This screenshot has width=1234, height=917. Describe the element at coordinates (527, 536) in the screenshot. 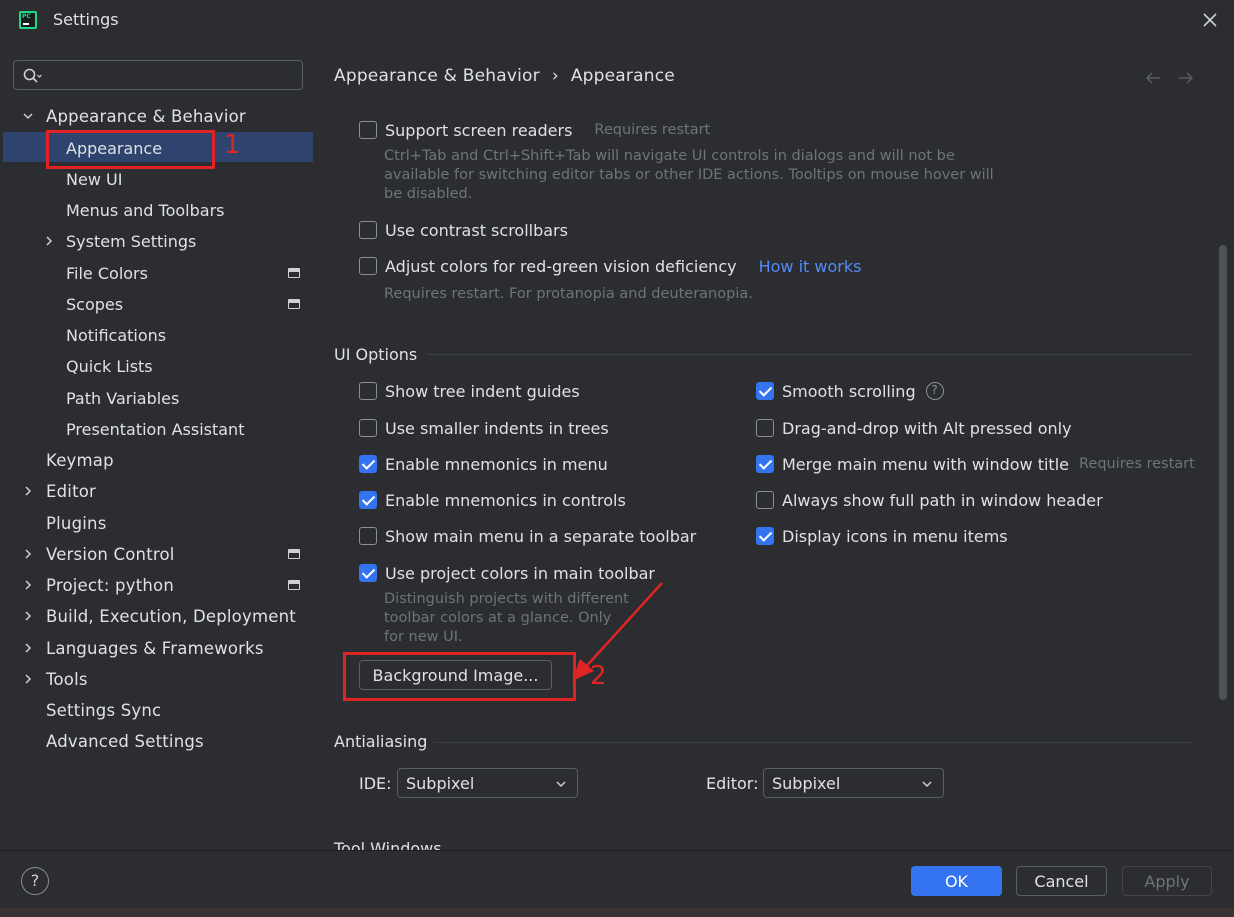

I see `main-menu-toolbar-option: Show main menu in a separate toolbar` at that location.